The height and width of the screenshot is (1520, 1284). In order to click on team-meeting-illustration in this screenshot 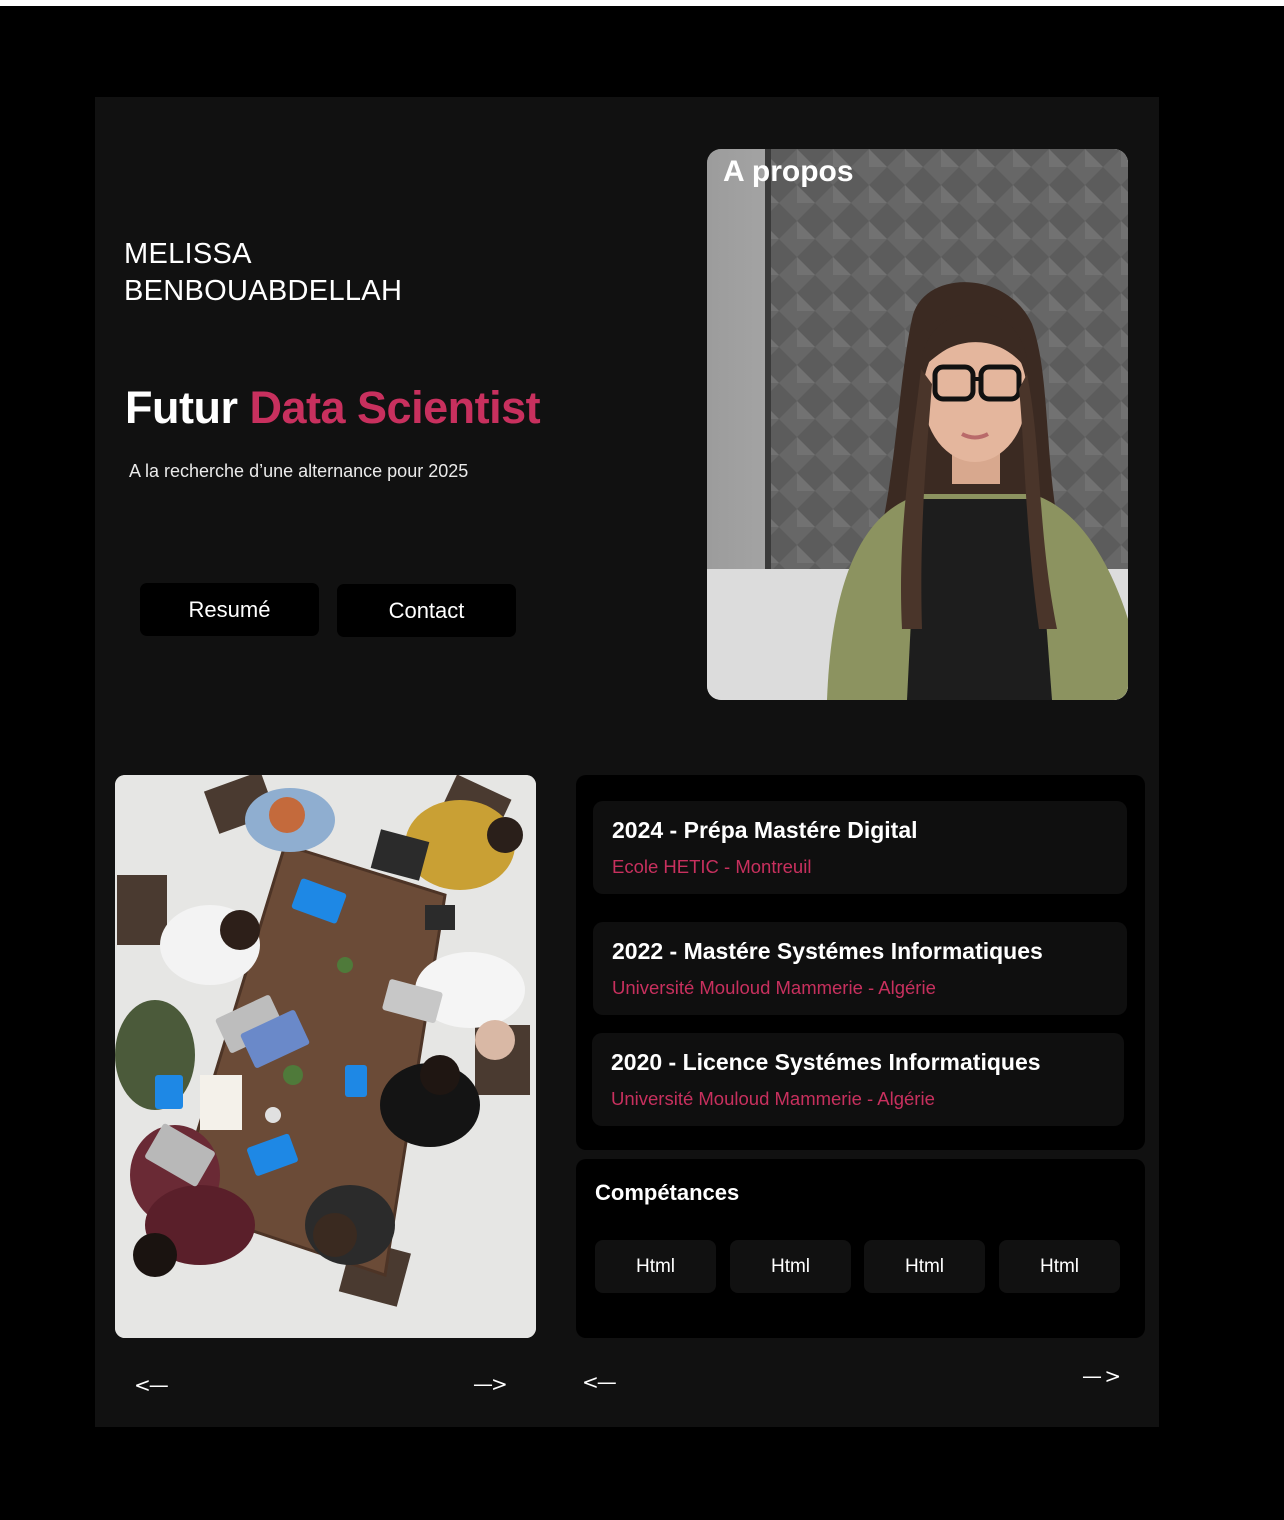, I will do `click(325, 1056)`.